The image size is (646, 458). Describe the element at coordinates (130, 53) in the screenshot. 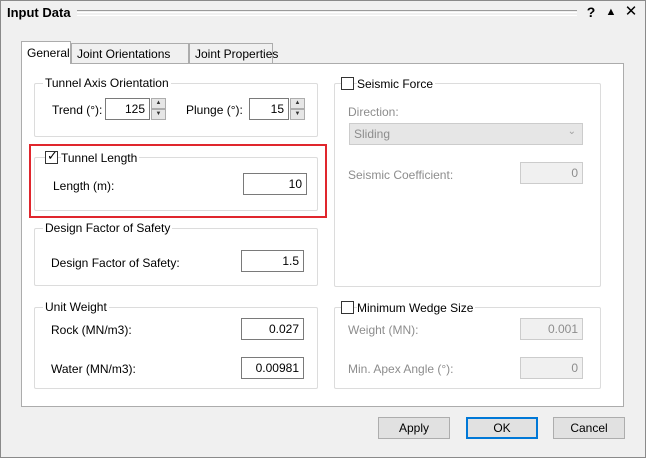

I see `tab-joint-orientations: Joint Orientations` at that location.